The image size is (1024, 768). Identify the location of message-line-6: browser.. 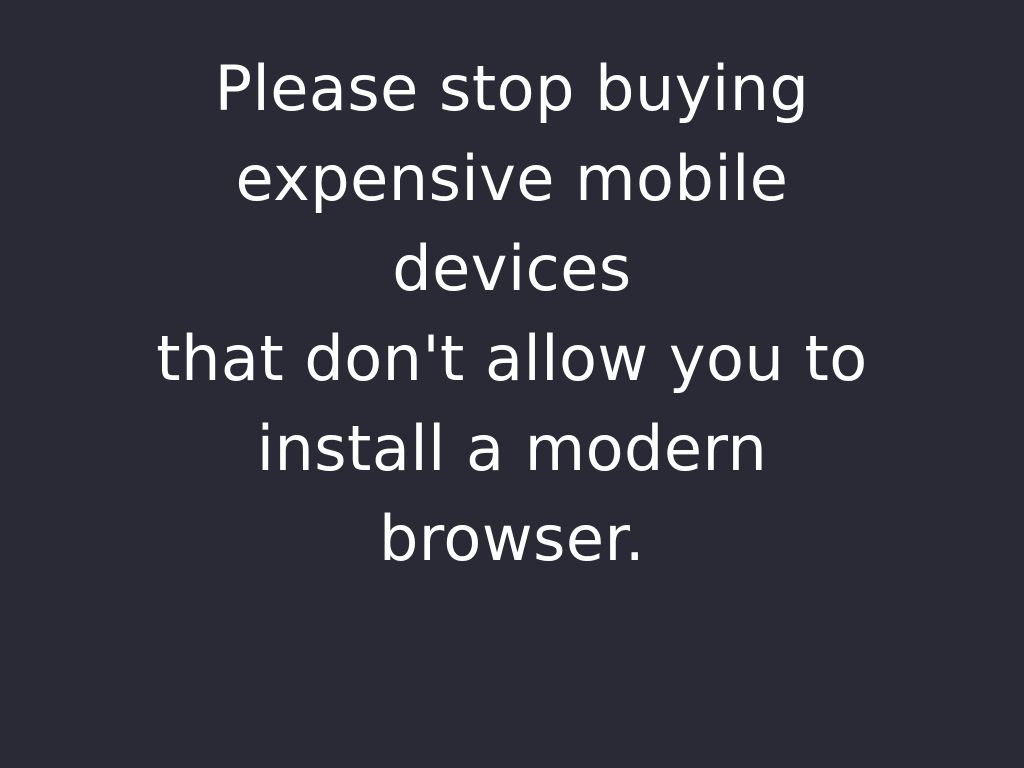
(512, 538).